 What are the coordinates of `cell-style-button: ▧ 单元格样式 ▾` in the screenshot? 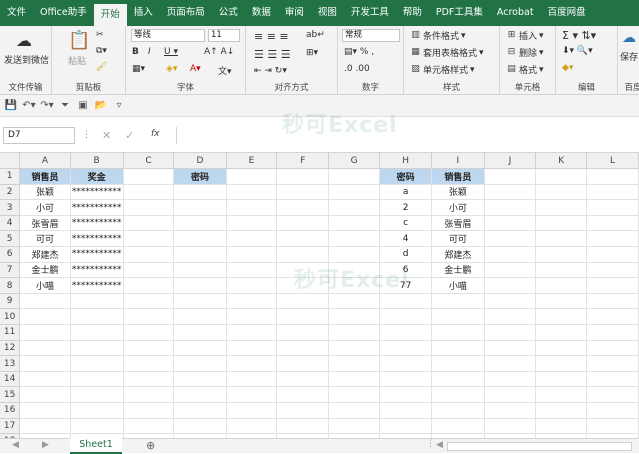 It's located at (442, 69).